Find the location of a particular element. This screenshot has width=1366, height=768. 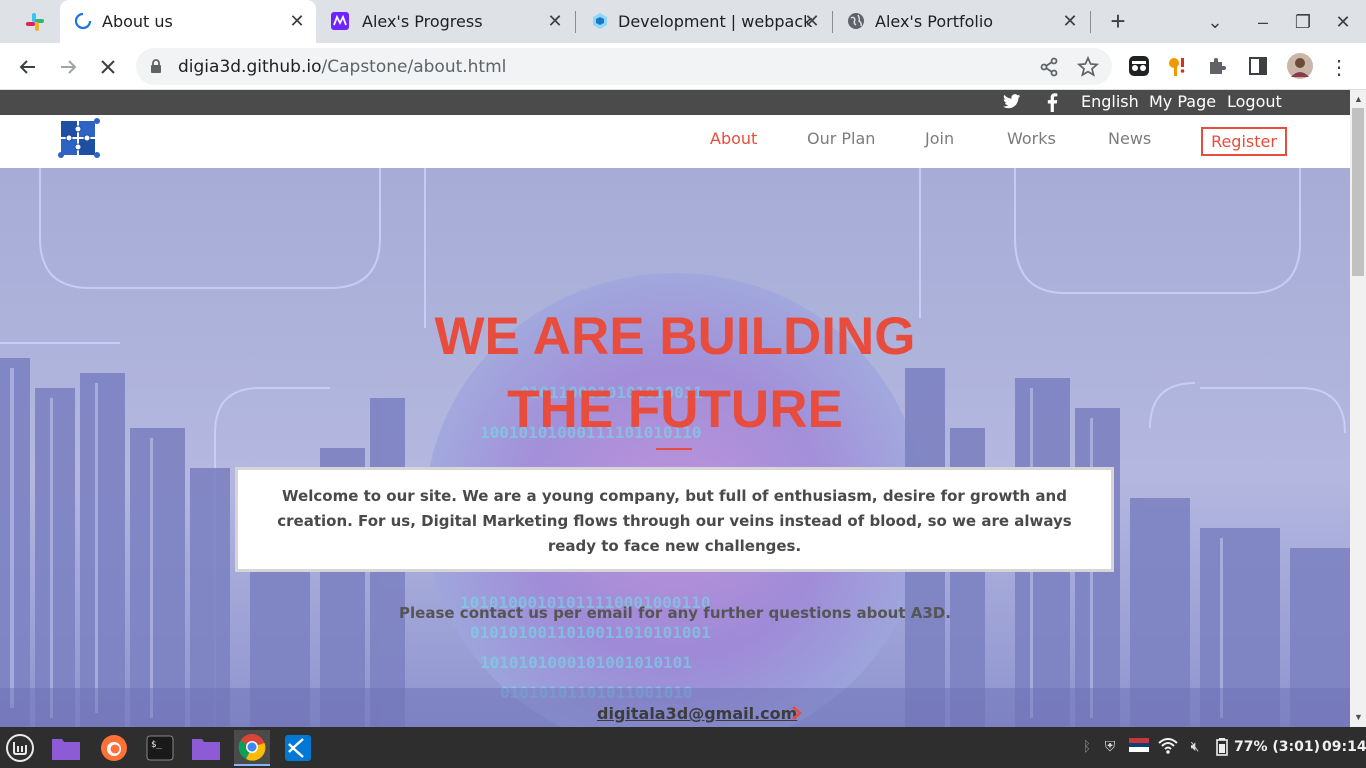

svg-text: 0101010011010011010101001 is located at coordinates (590, 632).